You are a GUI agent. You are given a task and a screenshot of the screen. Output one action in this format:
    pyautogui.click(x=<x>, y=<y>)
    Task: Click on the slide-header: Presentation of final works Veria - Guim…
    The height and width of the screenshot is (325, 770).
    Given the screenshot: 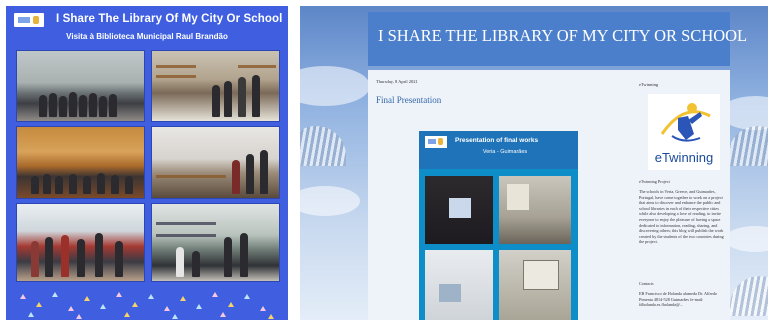 What is the action you would take?
    pyautogui.click(x=498, y=150)
    